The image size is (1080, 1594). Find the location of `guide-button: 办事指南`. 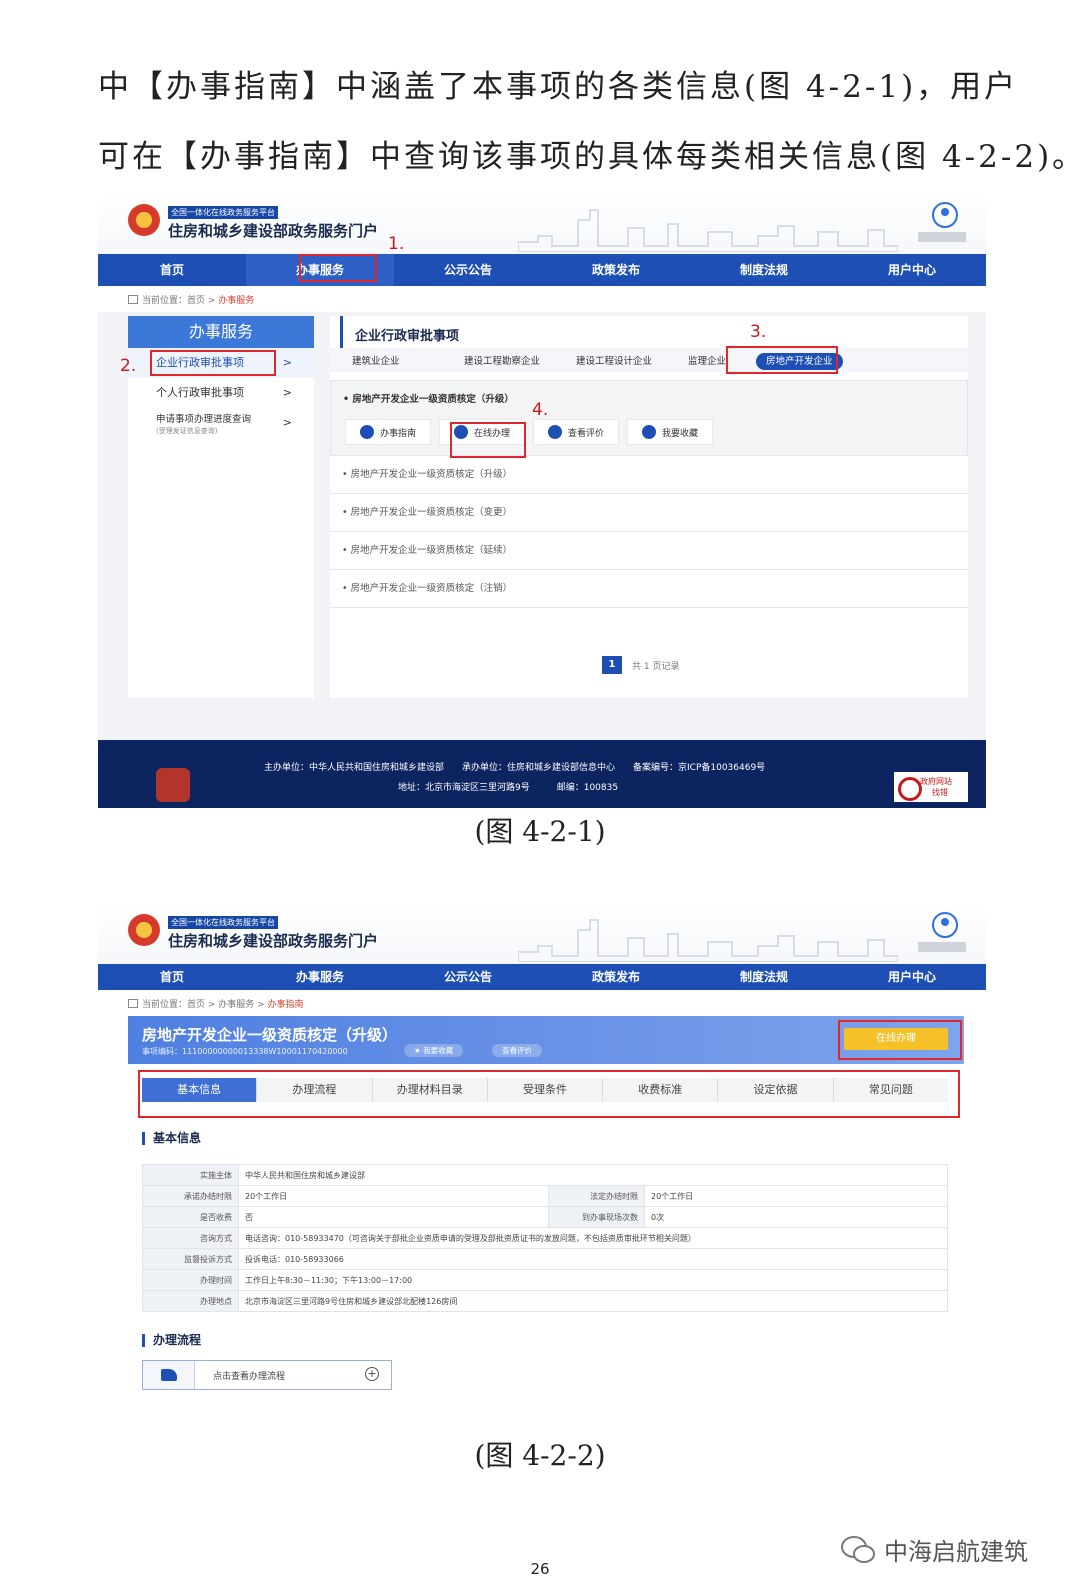

guide-button: 办事指南 is located at coordinates (388, 432).